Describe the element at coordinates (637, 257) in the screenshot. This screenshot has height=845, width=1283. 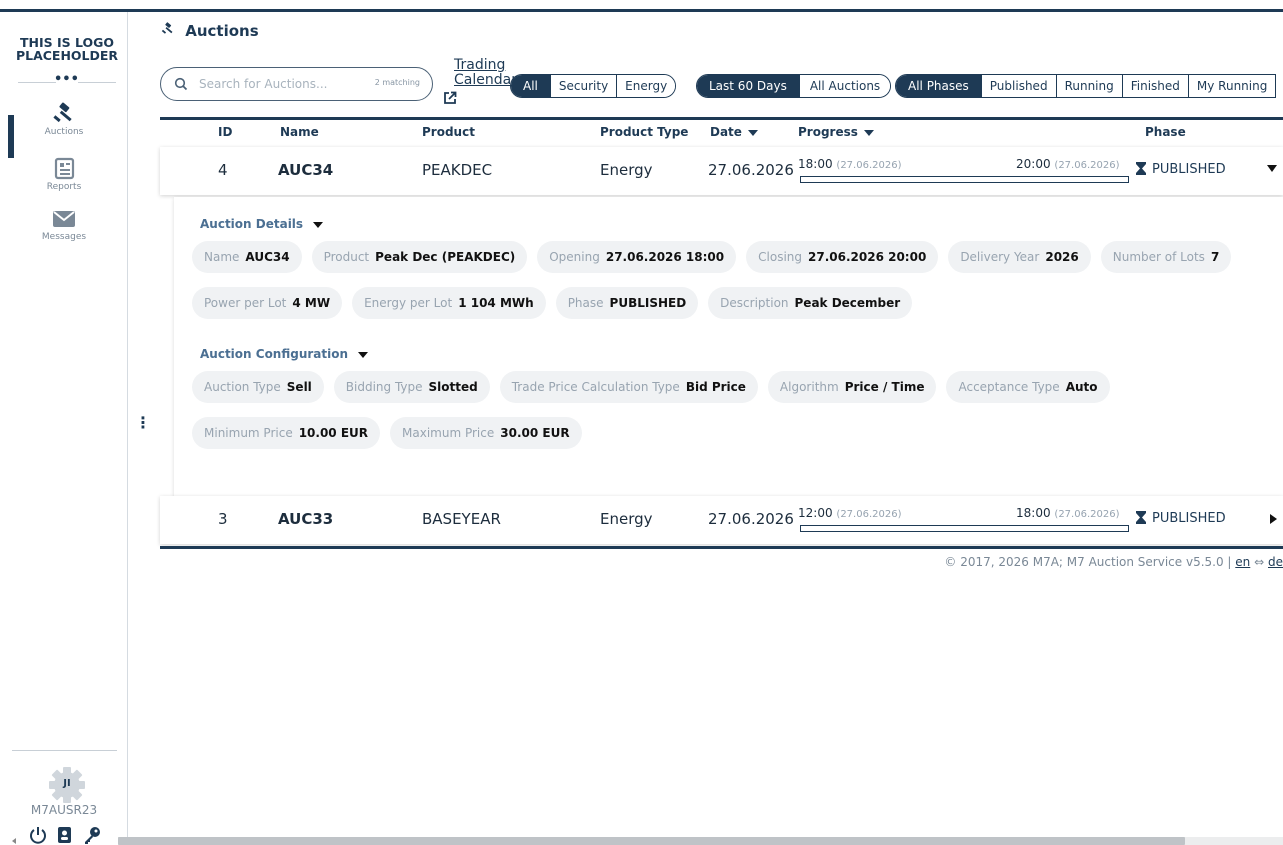
I see `detail-chip: Opening 27.06.2026 18:00` at that location.